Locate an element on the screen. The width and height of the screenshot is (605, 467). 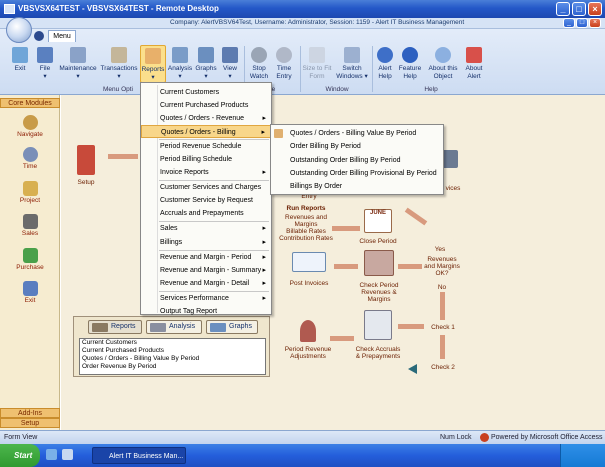
reports-menu-item: Sales ▸ is located at coordinates (206, 228).